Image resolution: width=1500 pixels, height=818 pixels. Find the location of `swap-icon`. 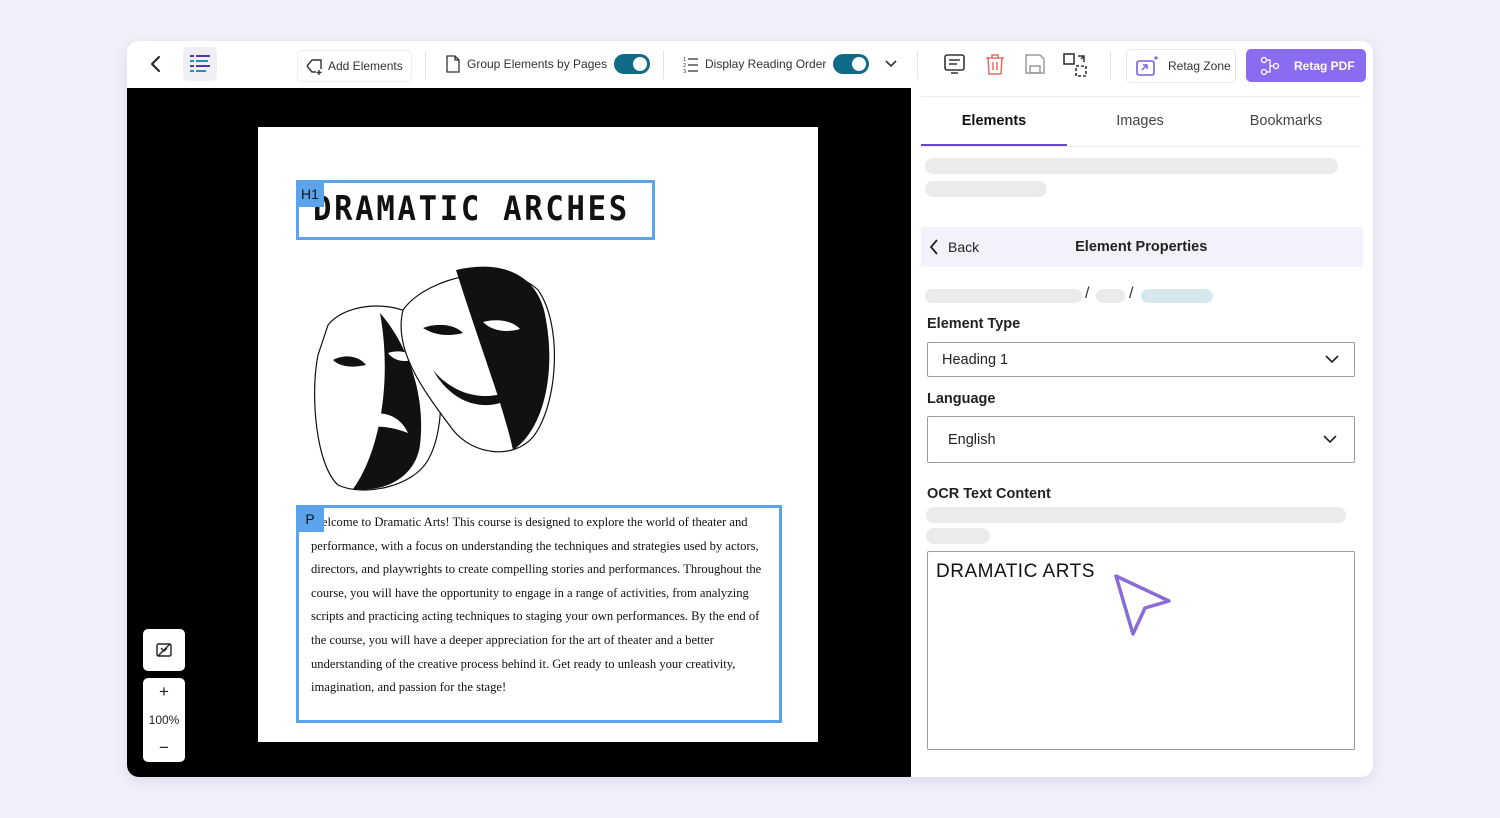

swap-icon is located at coordinates (1075, 65).